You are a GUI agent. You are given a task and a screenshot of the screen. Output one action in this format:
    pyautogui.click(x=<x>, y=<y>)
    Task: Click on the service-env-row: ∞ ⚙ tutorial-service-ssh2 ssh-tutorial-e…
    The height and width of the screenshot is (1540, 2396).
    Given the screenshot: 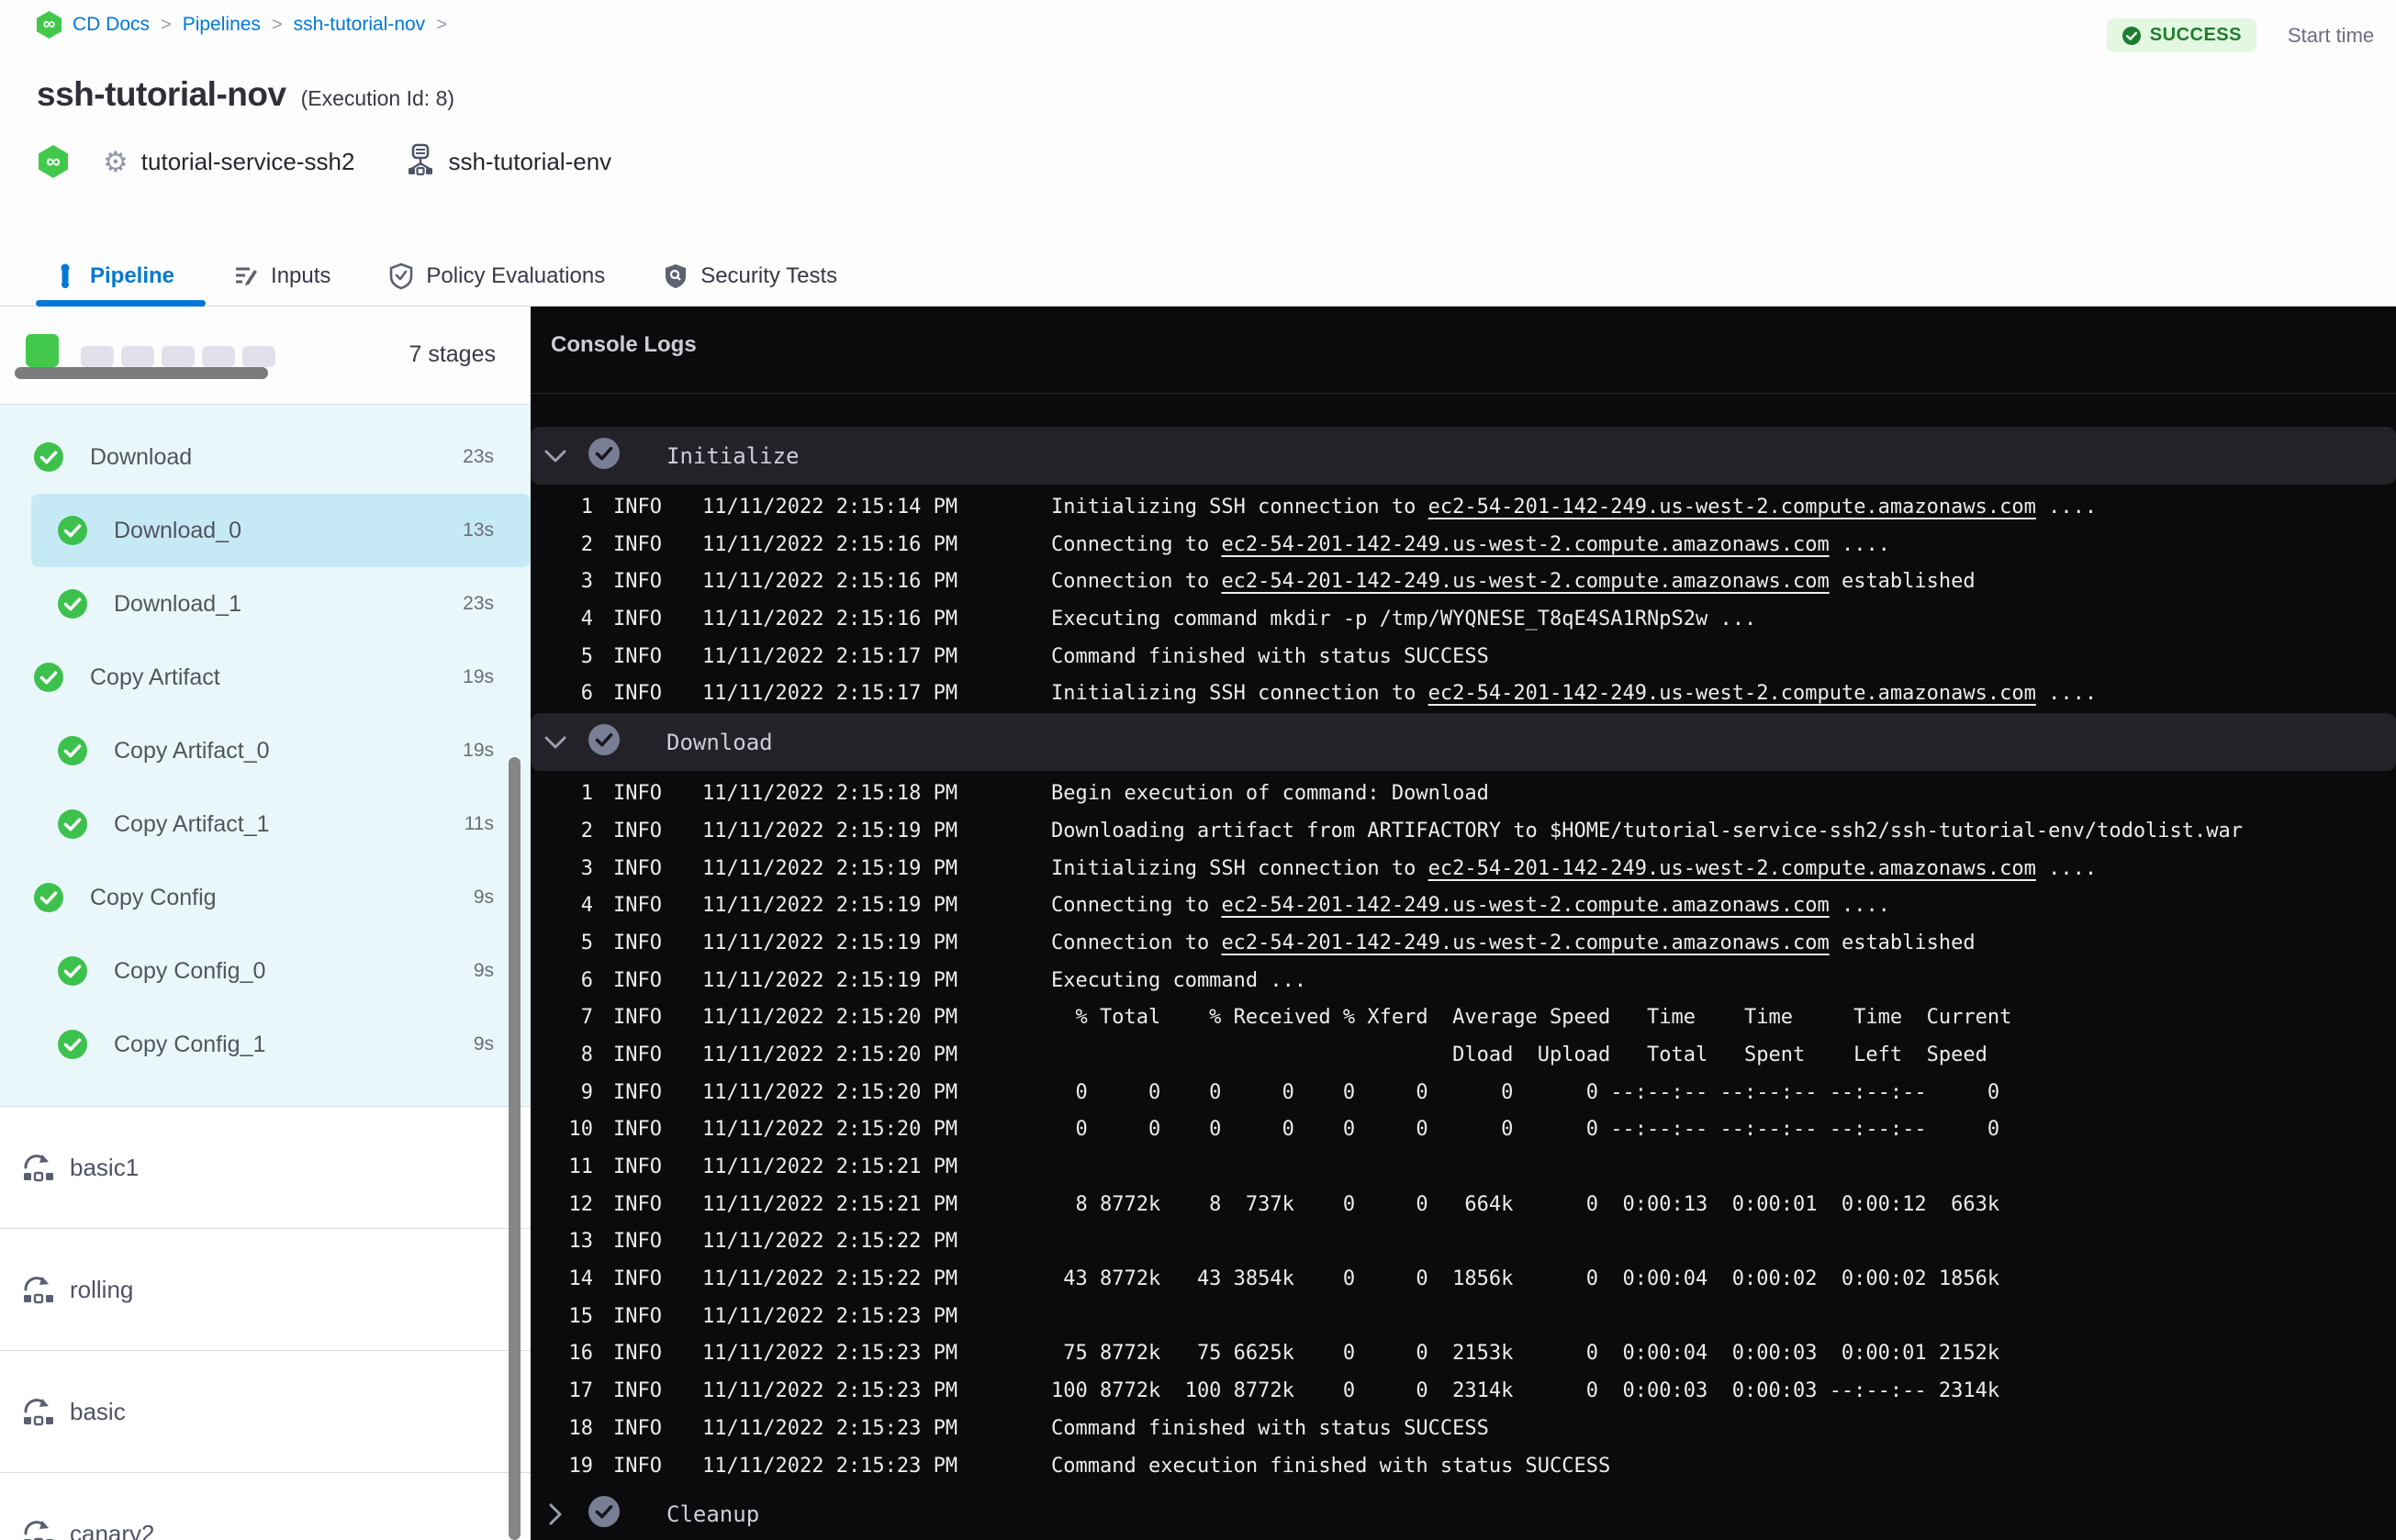 What is the action you would take?
    pyautogui.click(x=325, y=161)
    